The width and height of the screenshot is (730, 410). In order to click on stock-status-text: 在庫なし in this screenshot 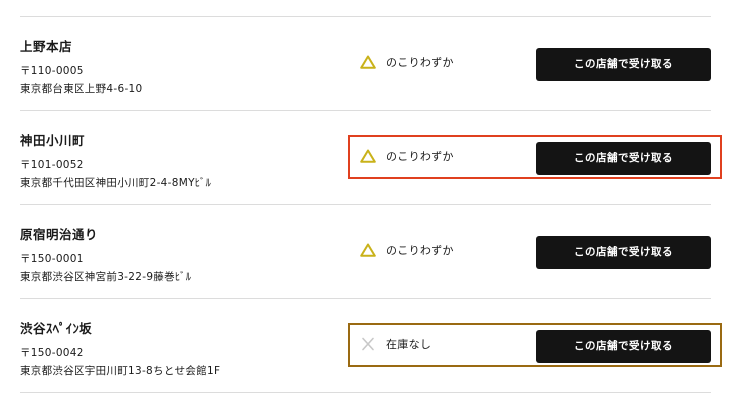, I will do `click(409, 344)`.